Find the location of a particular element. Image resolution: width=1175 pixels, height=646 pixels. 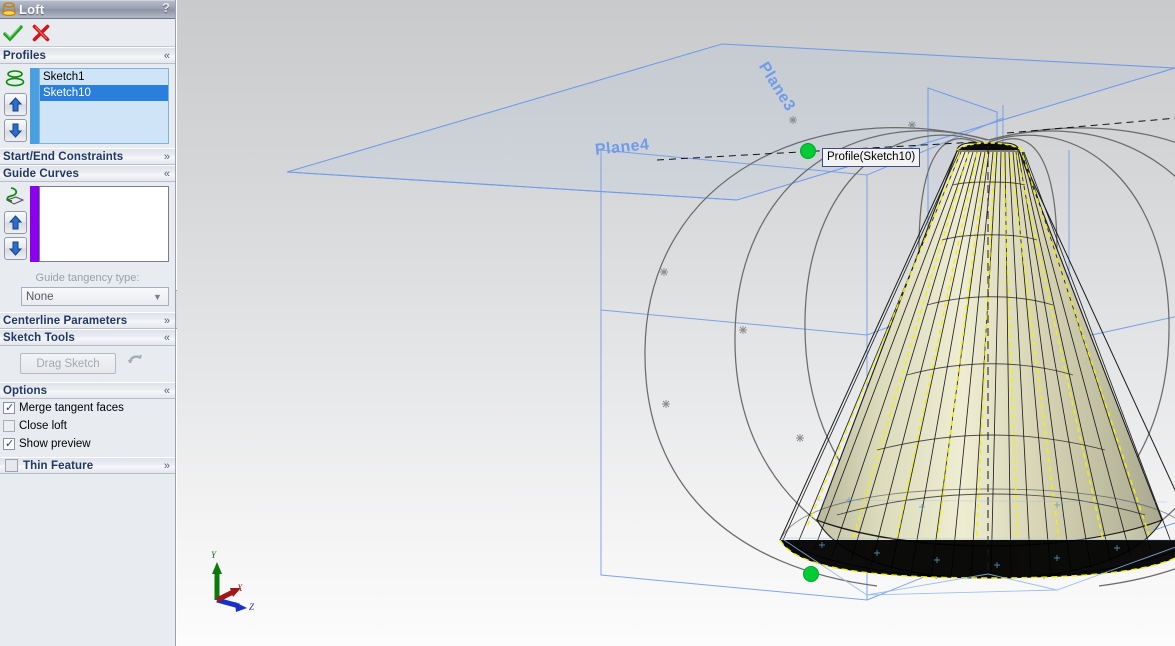

drag-sketch-button: Drag Sketch is located at coordinates (68, 363).